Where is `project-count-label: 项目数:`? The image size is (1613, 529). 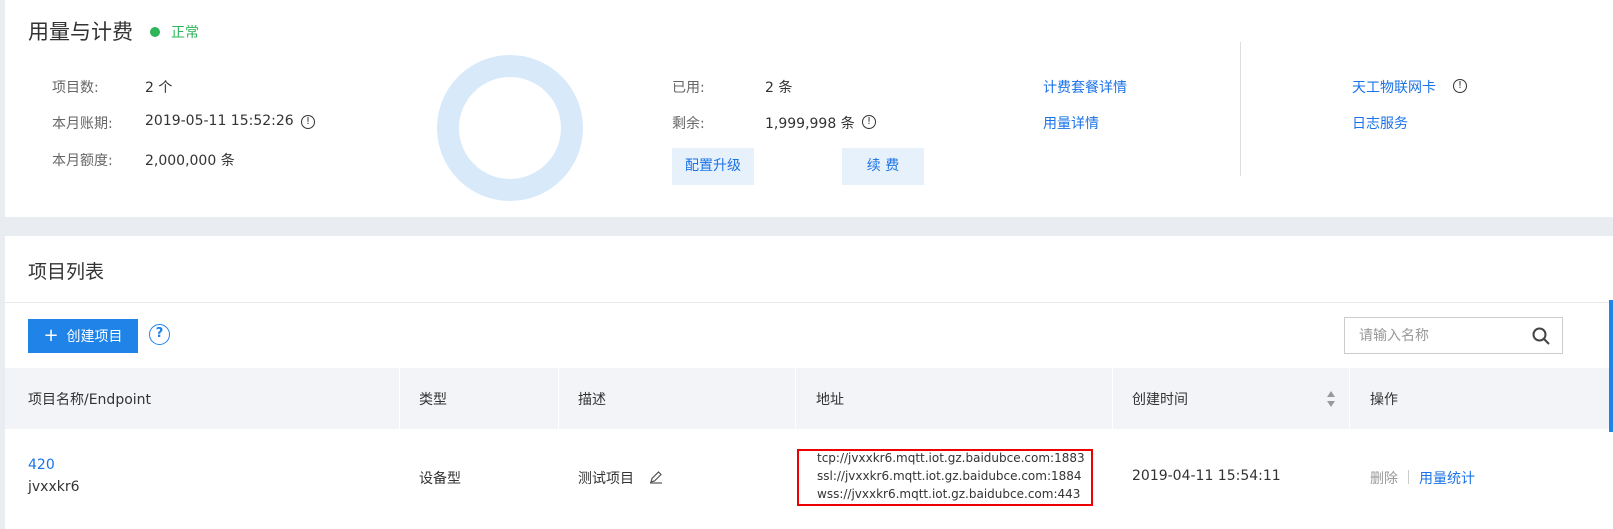
project-count-label: 项目数: is located at coordinates (75, 88).